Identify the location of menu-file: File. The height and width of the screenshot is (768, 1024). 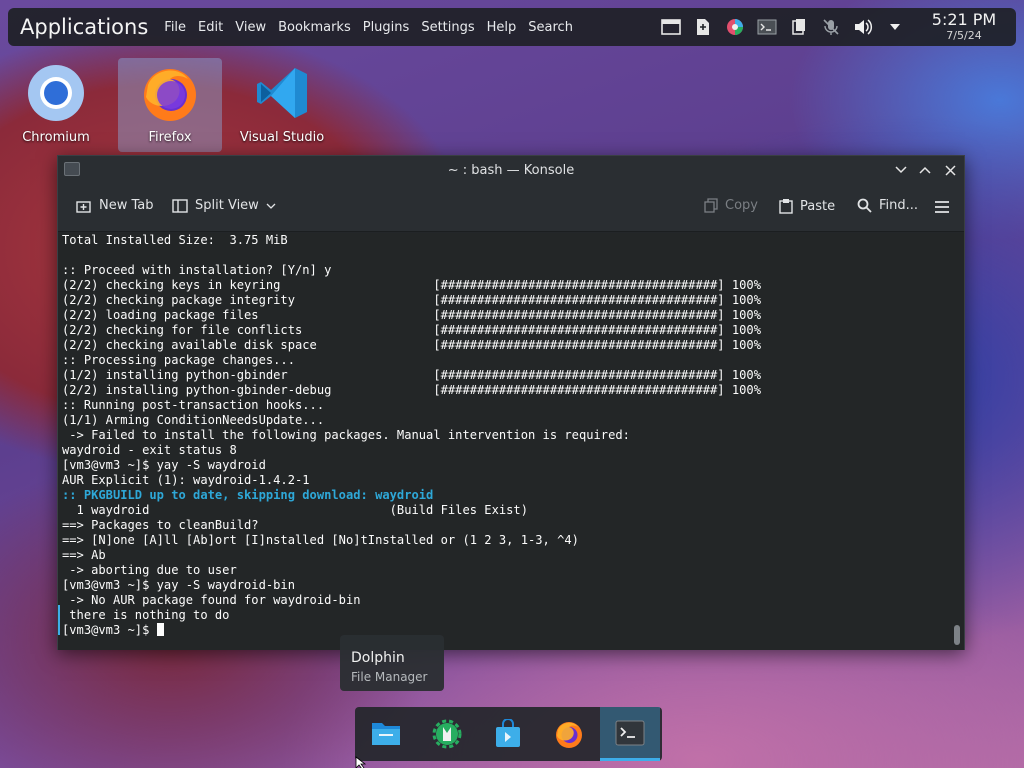
(175, 27).